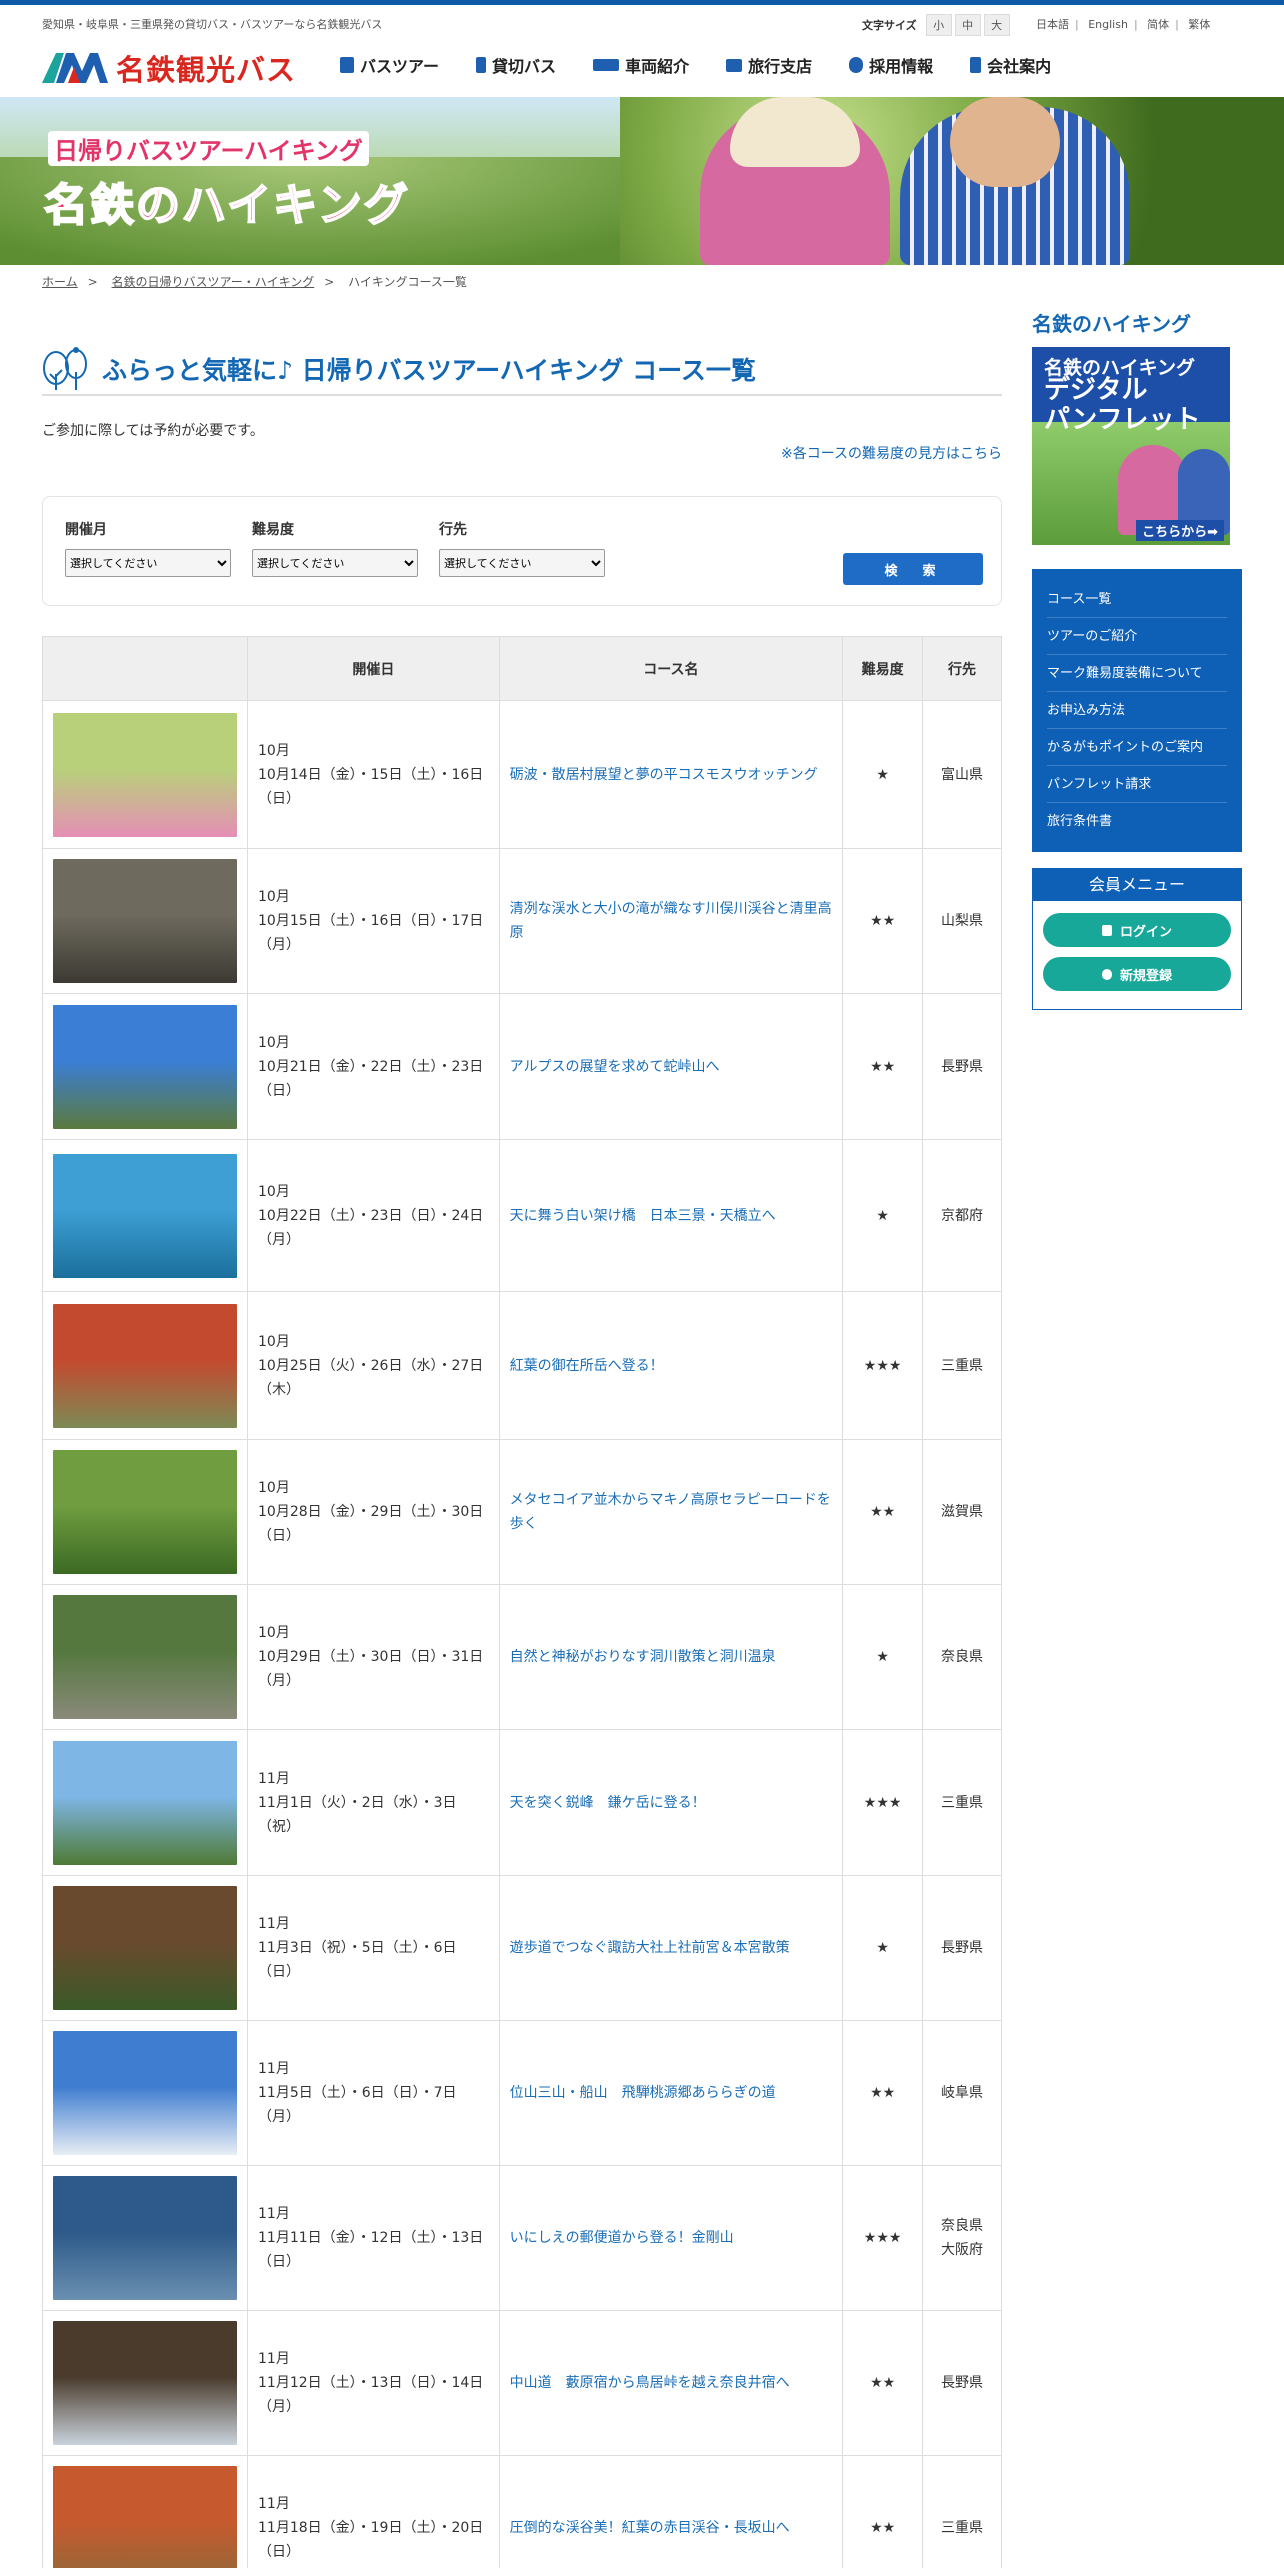 This screenshot has height=2568, width=1284. I want to click on course-link: 紅葉の御在所岳へ登る！, so click(671, 1365).